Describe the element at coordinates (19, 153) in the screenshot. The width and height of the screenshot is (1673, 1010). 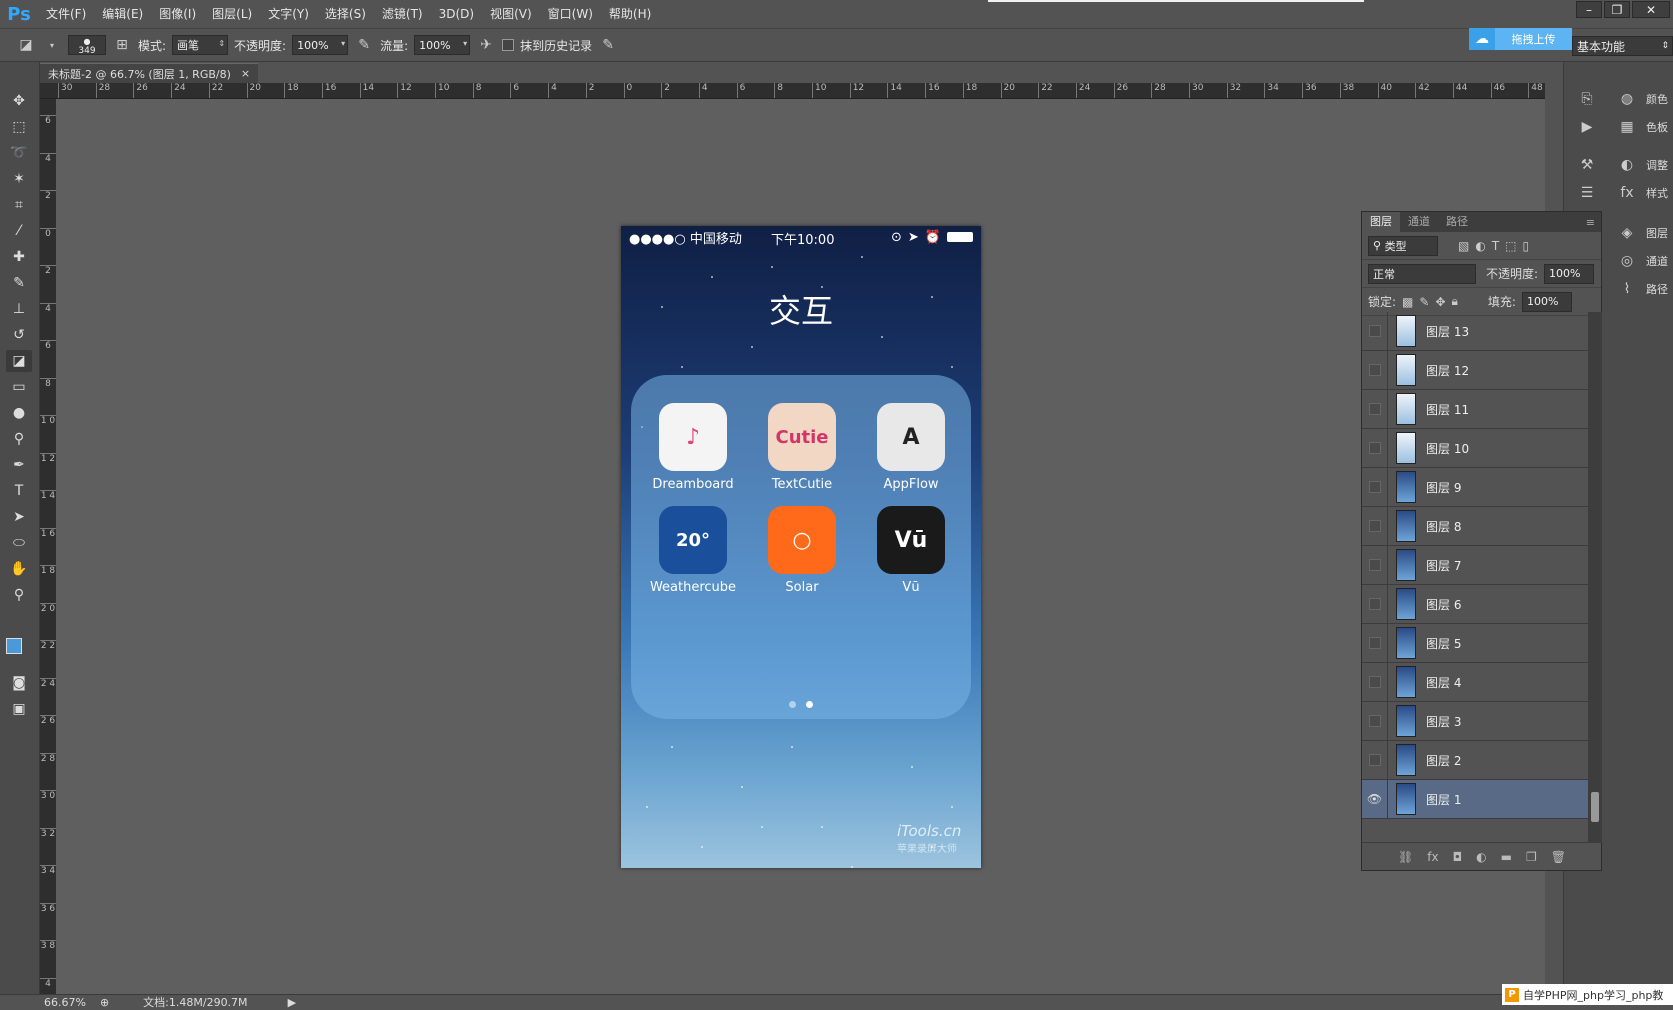
I see `lasso-tool-icon: ➰` at that location.